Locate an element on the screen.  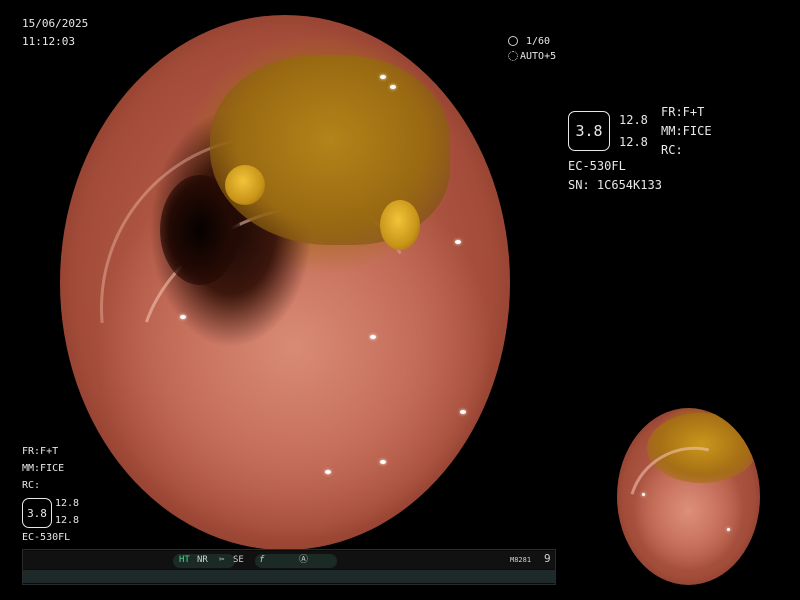
shutter-value: 1/60 is located at coordinates (538, 41).